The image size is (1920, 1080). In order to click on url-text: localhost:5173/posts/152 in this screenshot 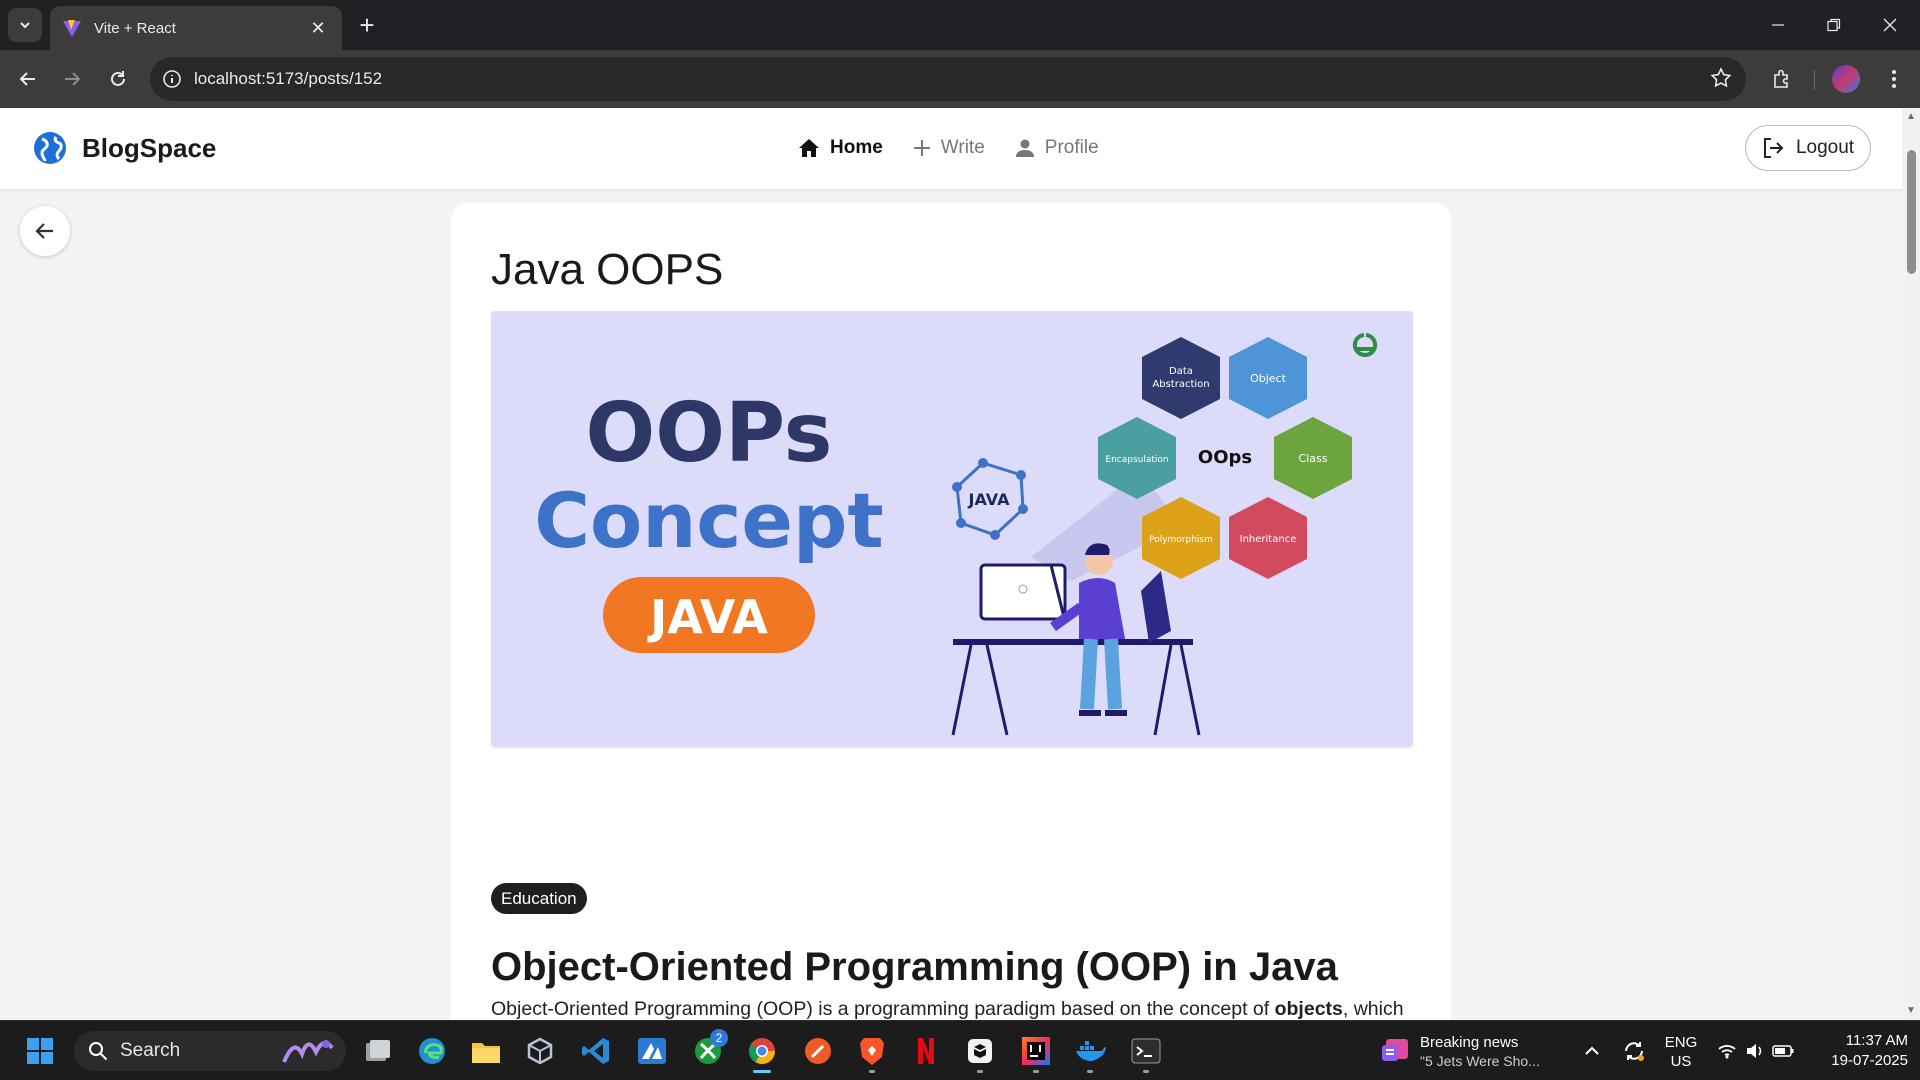, I will do `click(288, 79)`.